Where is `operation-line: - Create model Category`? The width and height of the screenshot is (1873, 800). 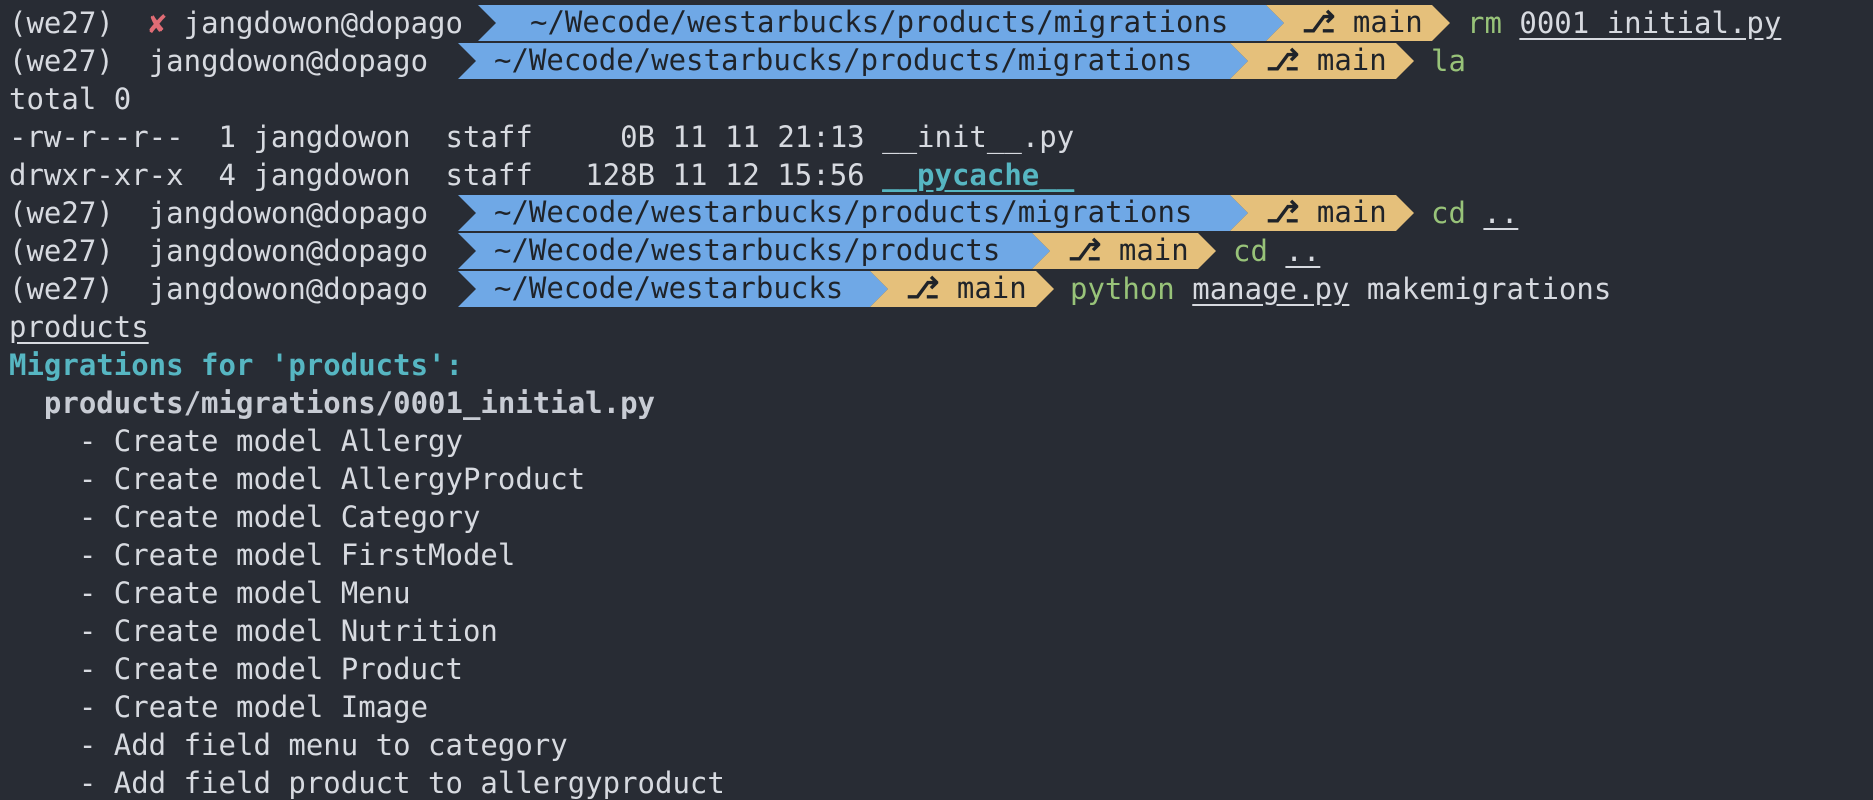 operation-line: - Create model Category is located at coordinates (279, 517).